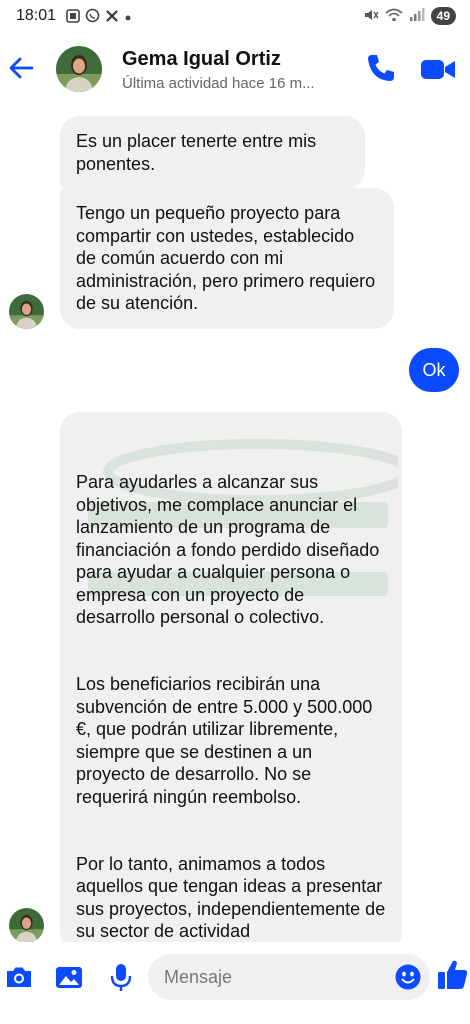  Describe the element at coordinates (235, 17) in the screenshot. I see `status-bar: 18:01 49` at that location.